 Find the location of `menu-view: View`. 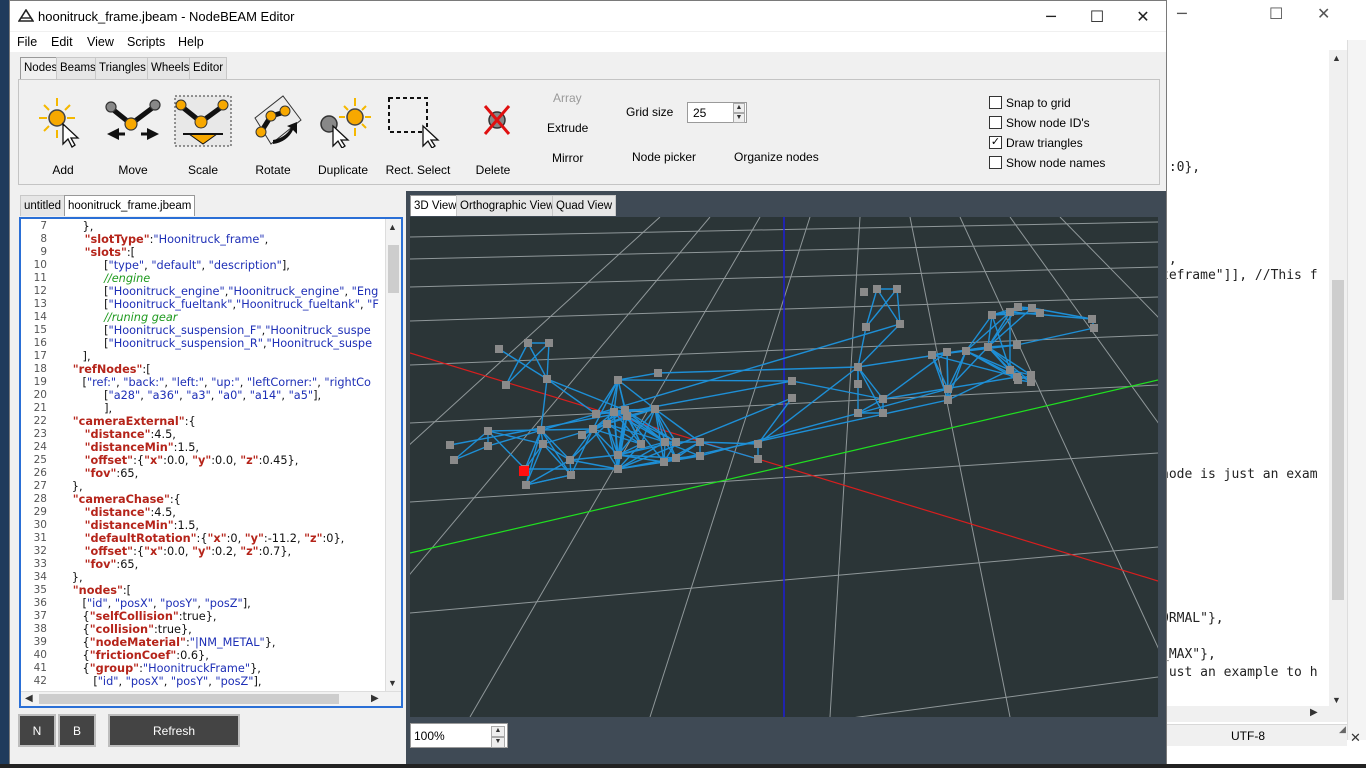

menu-view: View is located at coordinates (100, 42).